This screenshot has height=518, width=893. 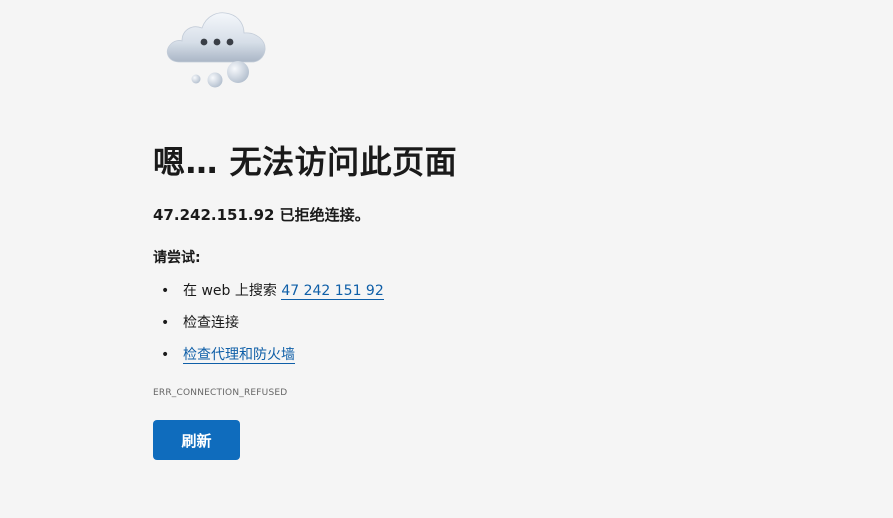 I want to click on suggestion-check-proxy-firewall: • 检查代理和防火墙, so click(x=268, y=355).